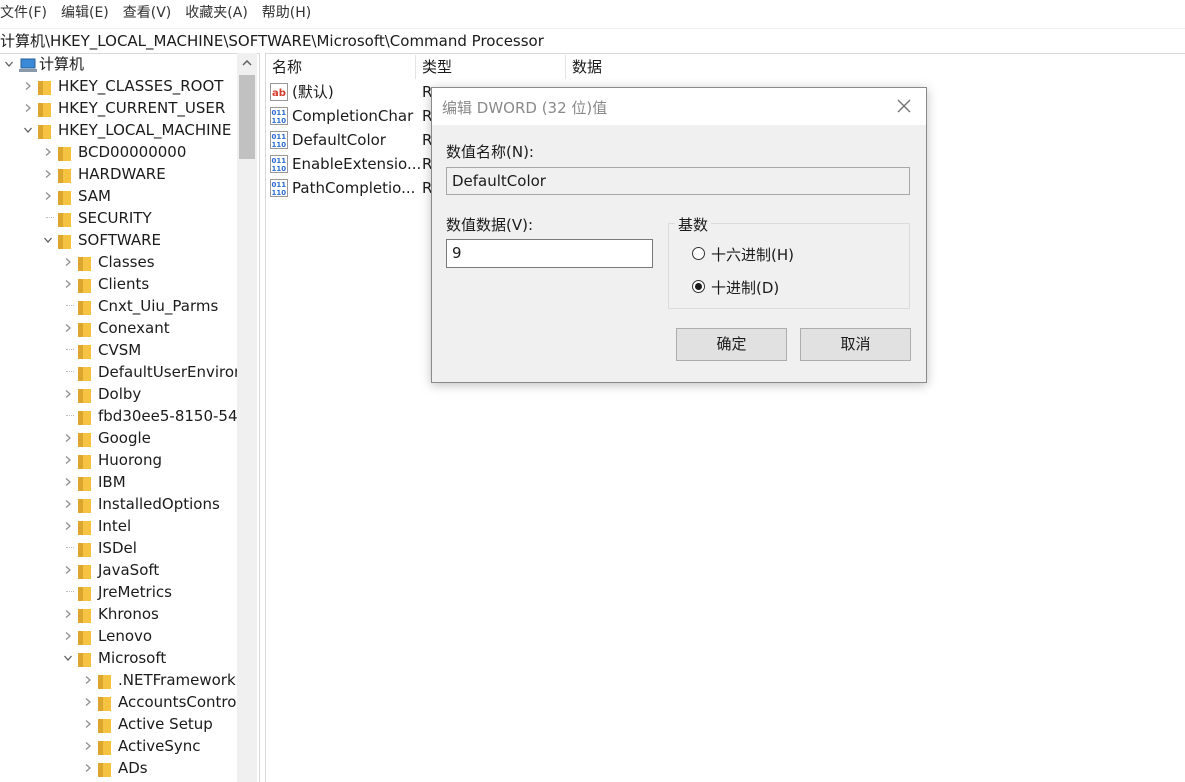 Image resolution: width=1185 pixels, height=782 pixels. What do you see at coordinates (118, 130) in the screenshot?
I see `tree-item: HKEY_LOCAL_MACHINE` at bounding box center [118, 130].